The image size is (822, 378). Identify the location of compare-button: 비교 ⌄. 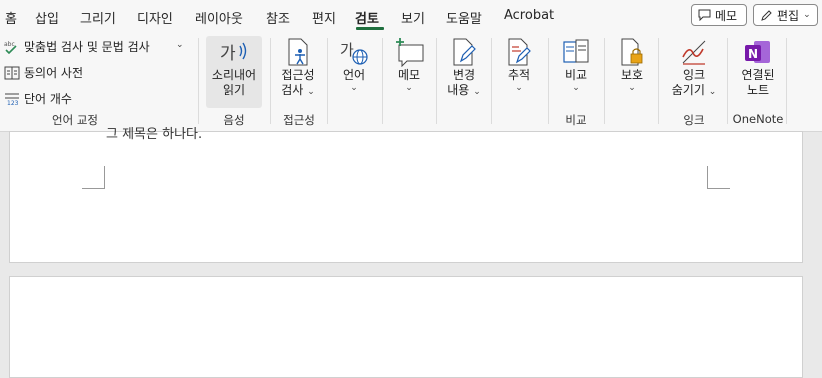
(576, 64).